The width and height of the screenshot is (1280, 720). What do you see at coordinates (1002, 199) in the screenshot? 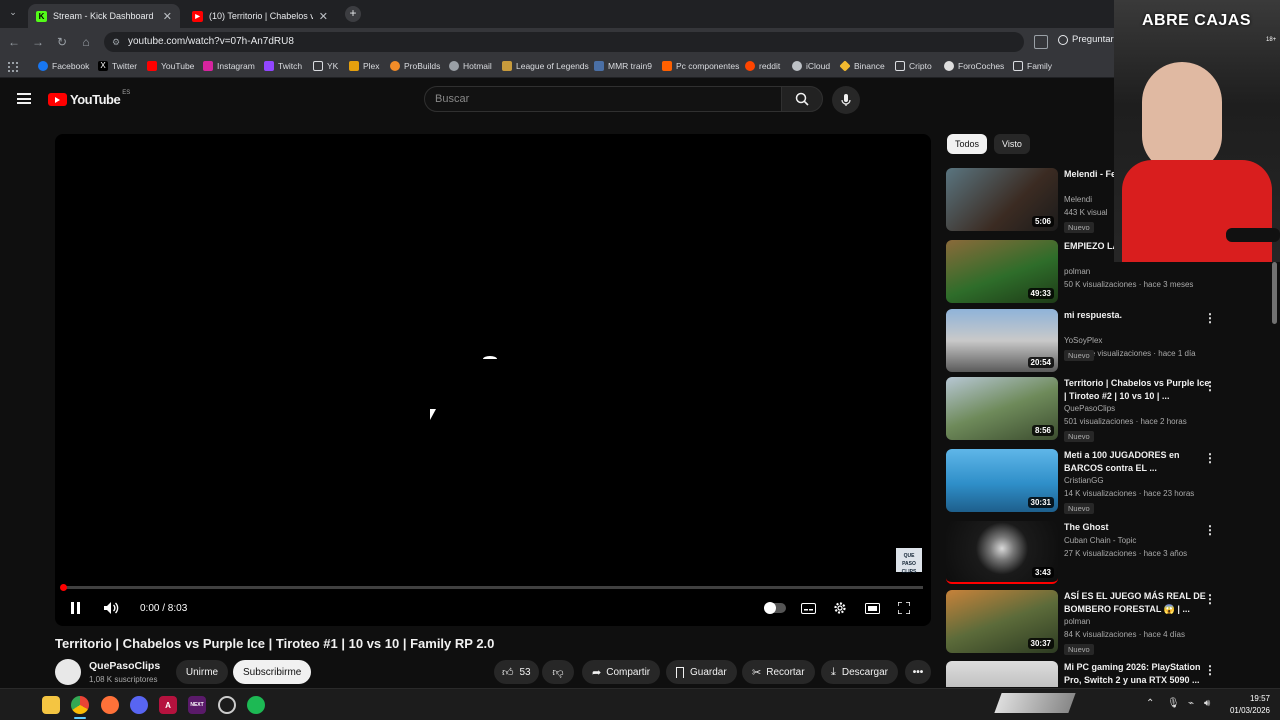
I see `video-thumbnail: 5:06` at bounding box center [1002, 199].